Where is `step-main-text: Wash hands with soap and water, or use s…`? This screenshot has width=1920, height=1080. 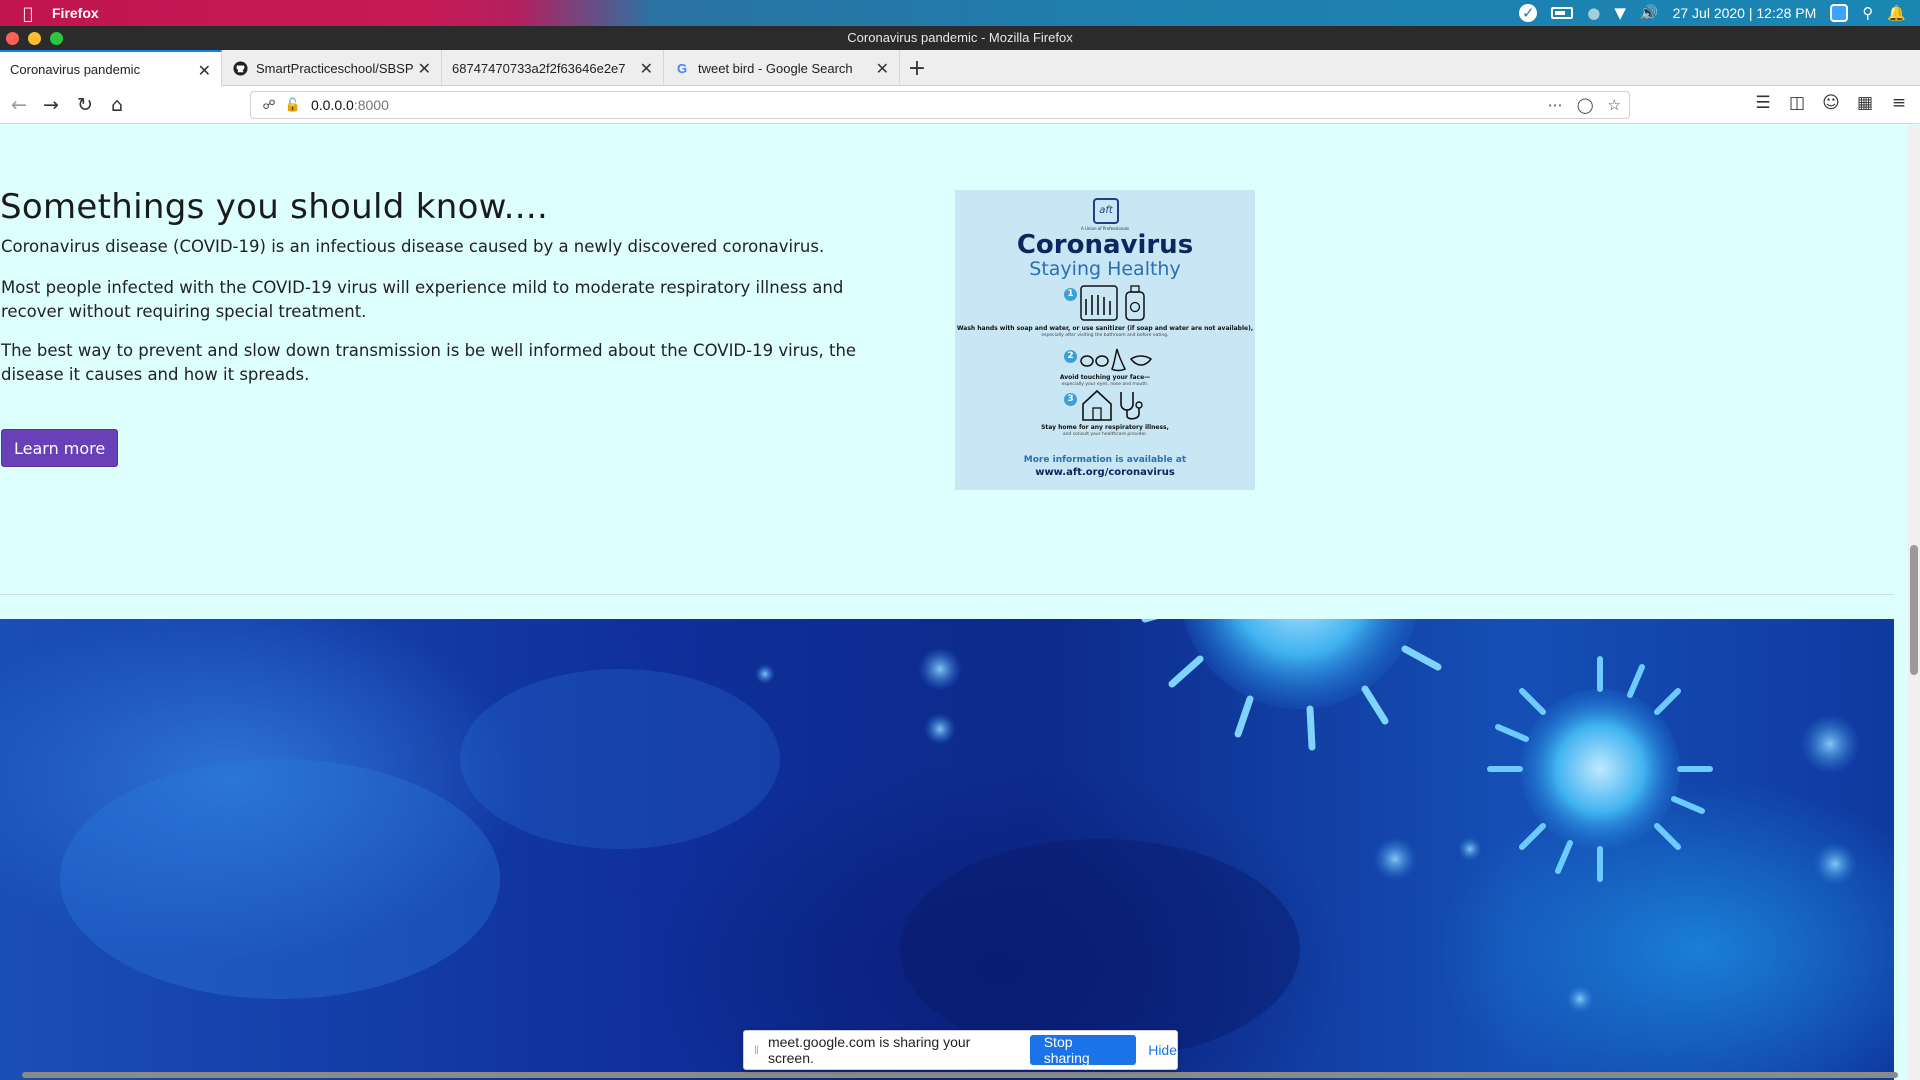 step-main-text: Wash hands with soap and water, or use s… is located at coordinates (1105, 328).